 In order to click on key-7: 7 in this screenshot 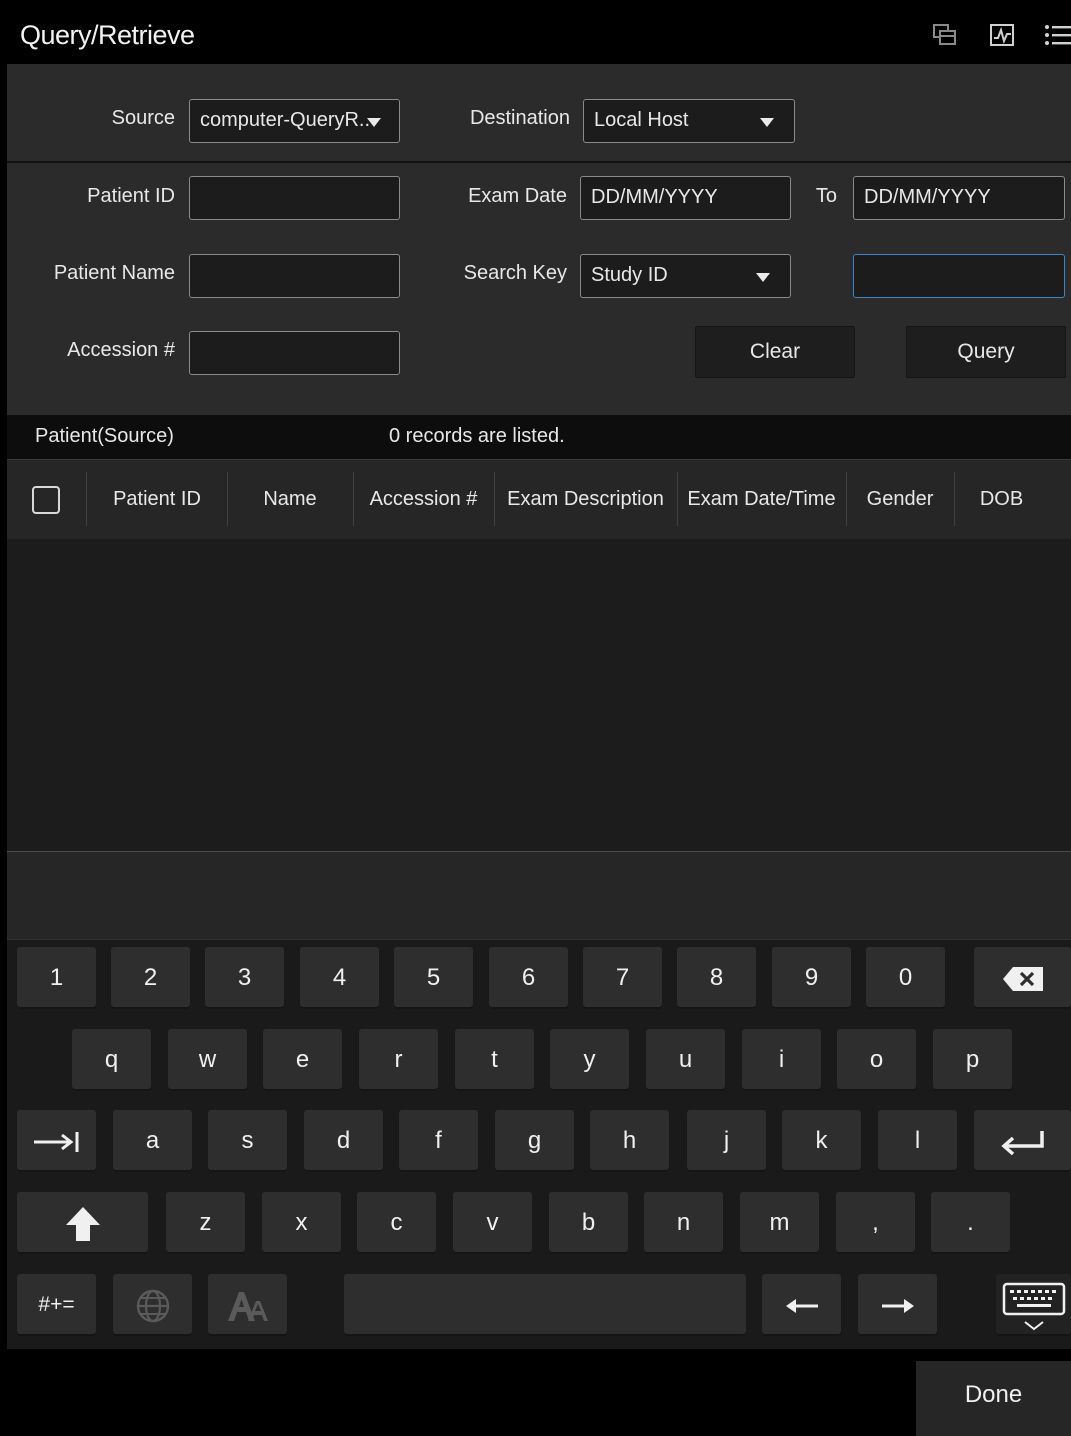, I will do `click(622, 978)`.